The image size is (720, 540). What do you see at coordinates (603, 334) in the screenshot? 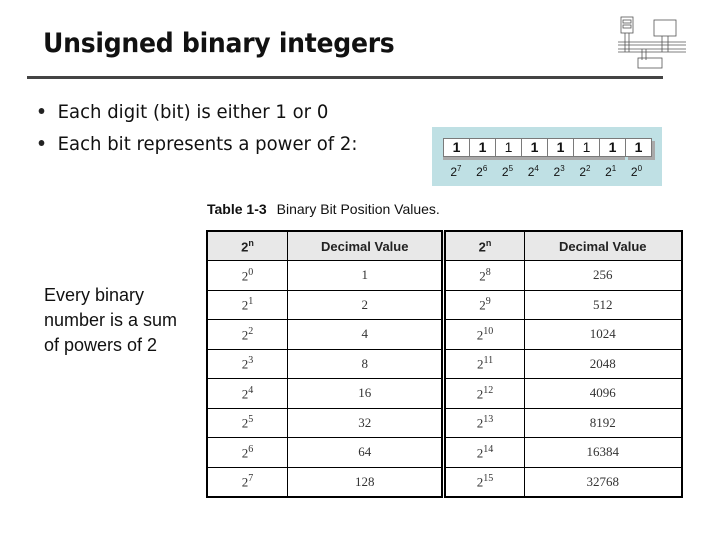
I see `decimal-cell-right: 1024` at bounding box center [603, 334].